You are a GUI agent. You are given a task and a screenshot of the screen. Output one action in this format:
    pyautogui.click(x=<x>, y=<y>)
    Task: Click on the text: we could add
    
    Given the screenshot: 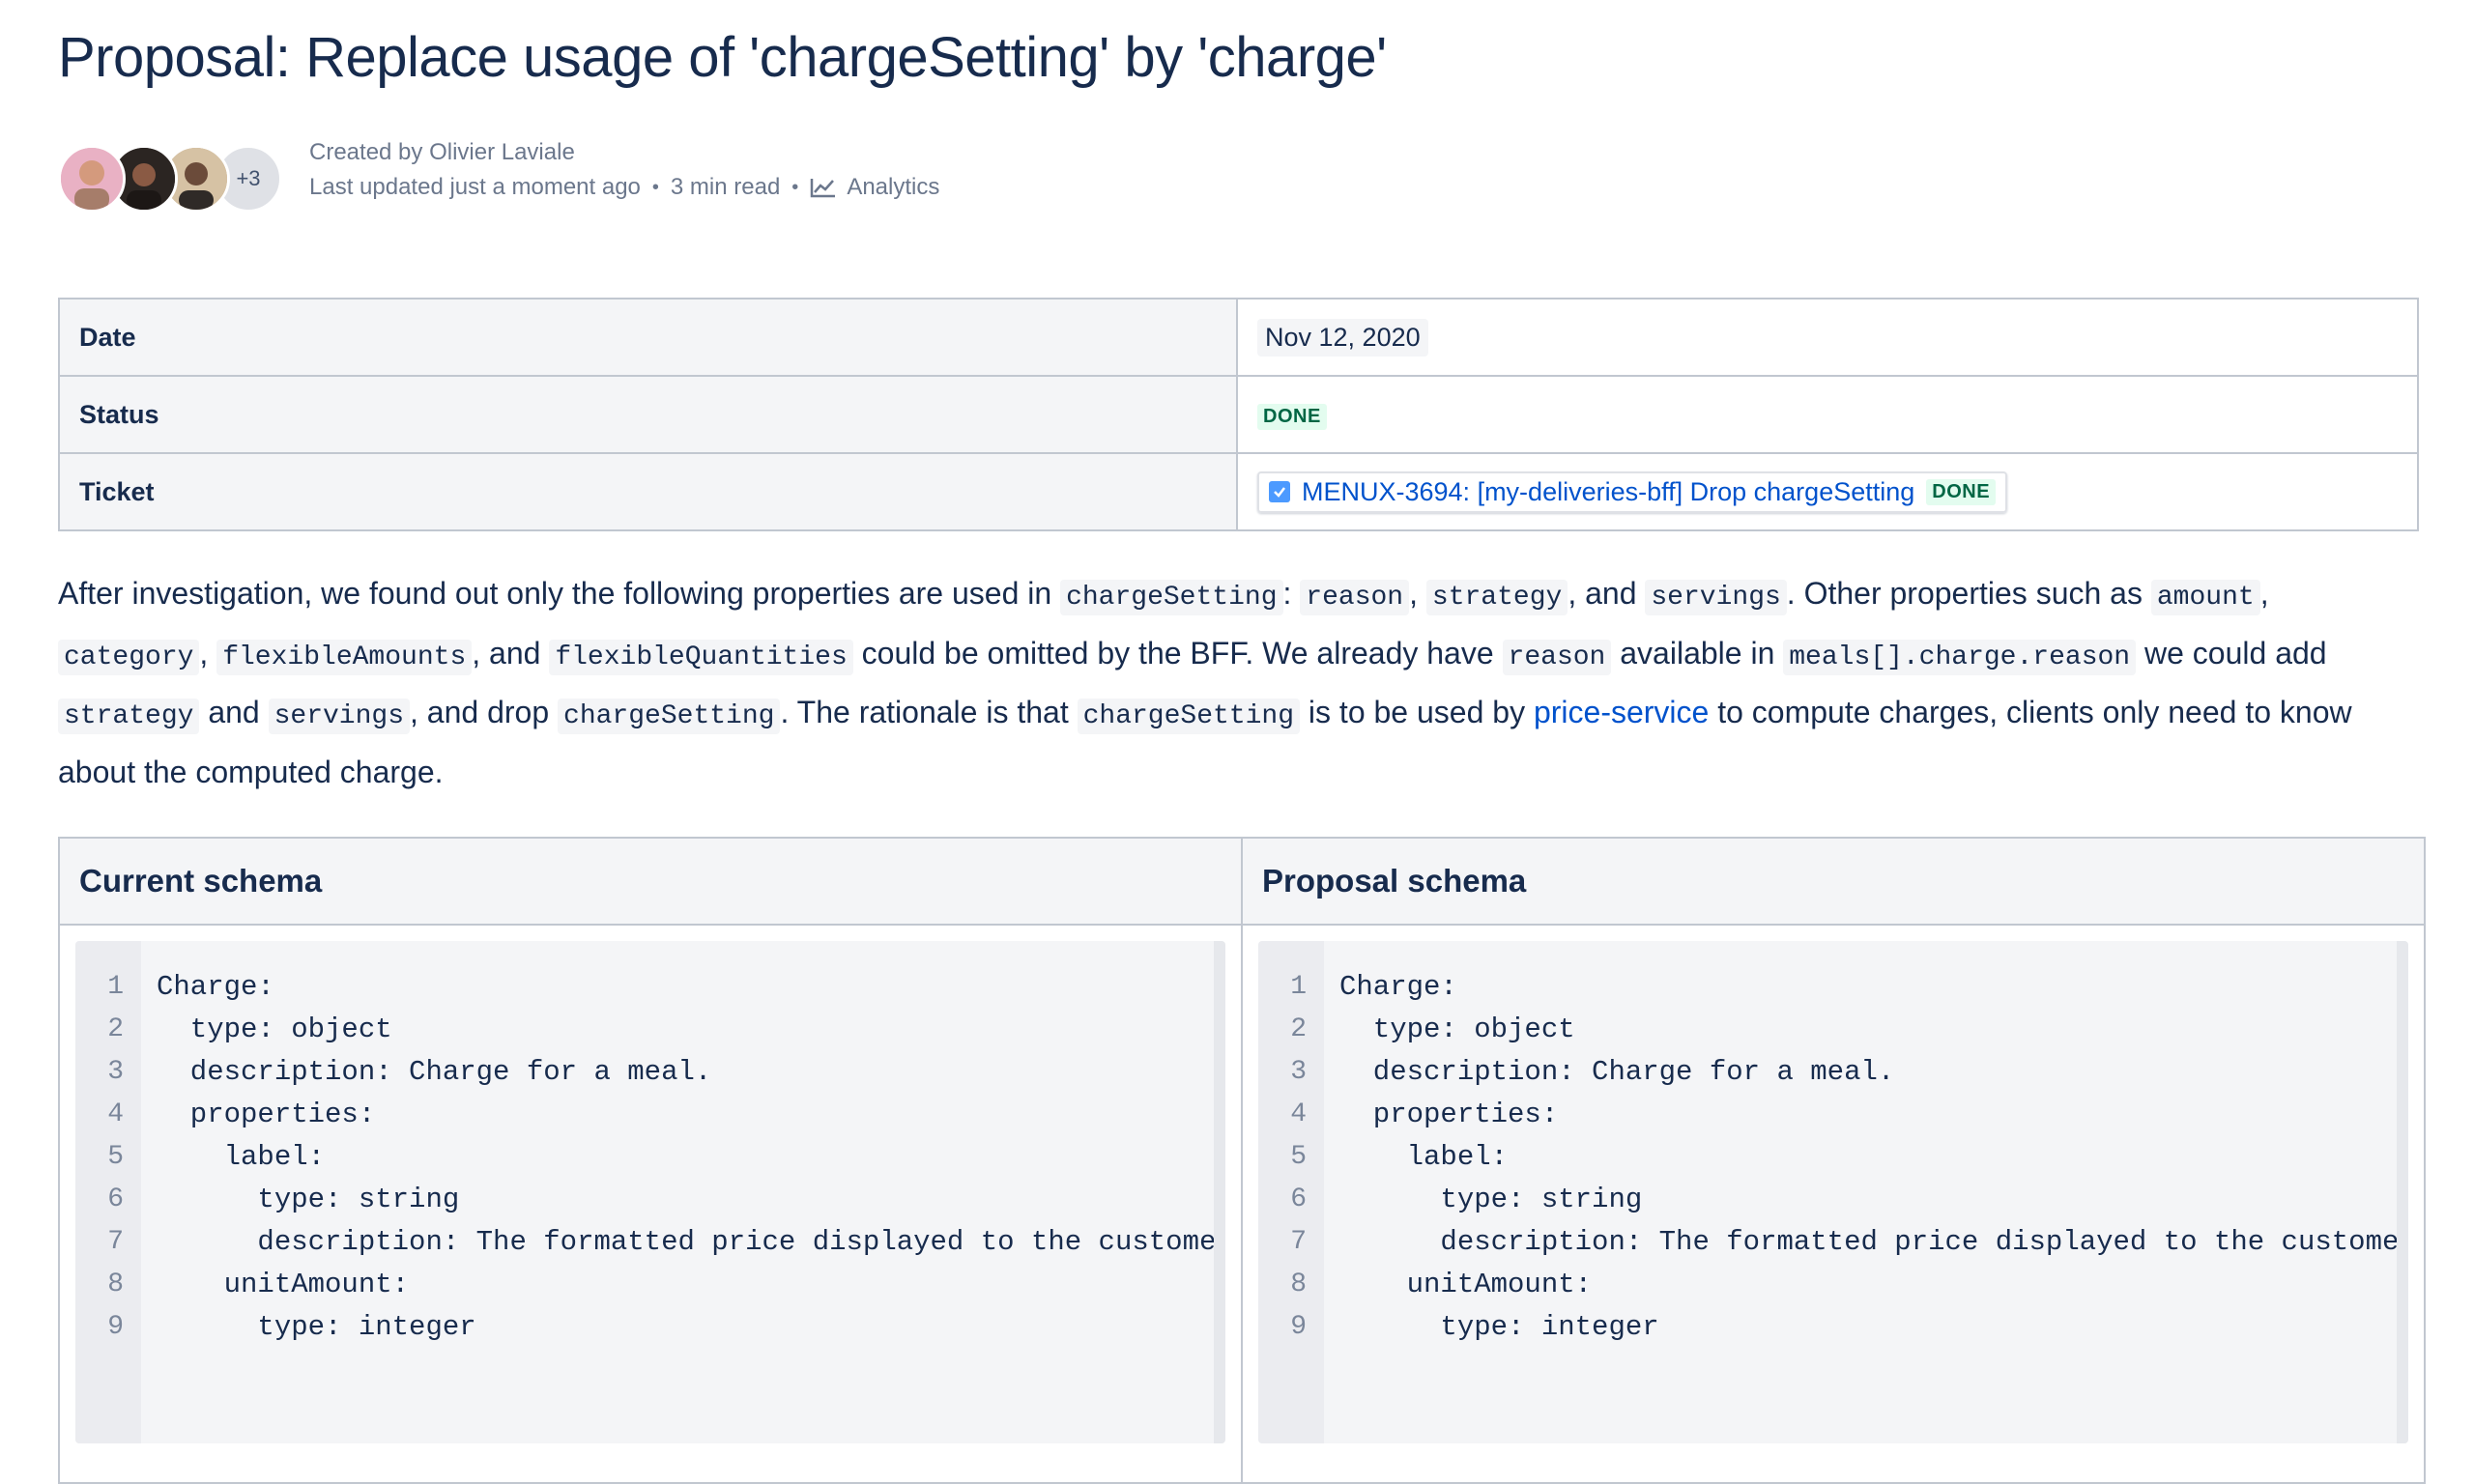 What is the action you would take?
    pyautogui.click(x=2231, y=653)
    